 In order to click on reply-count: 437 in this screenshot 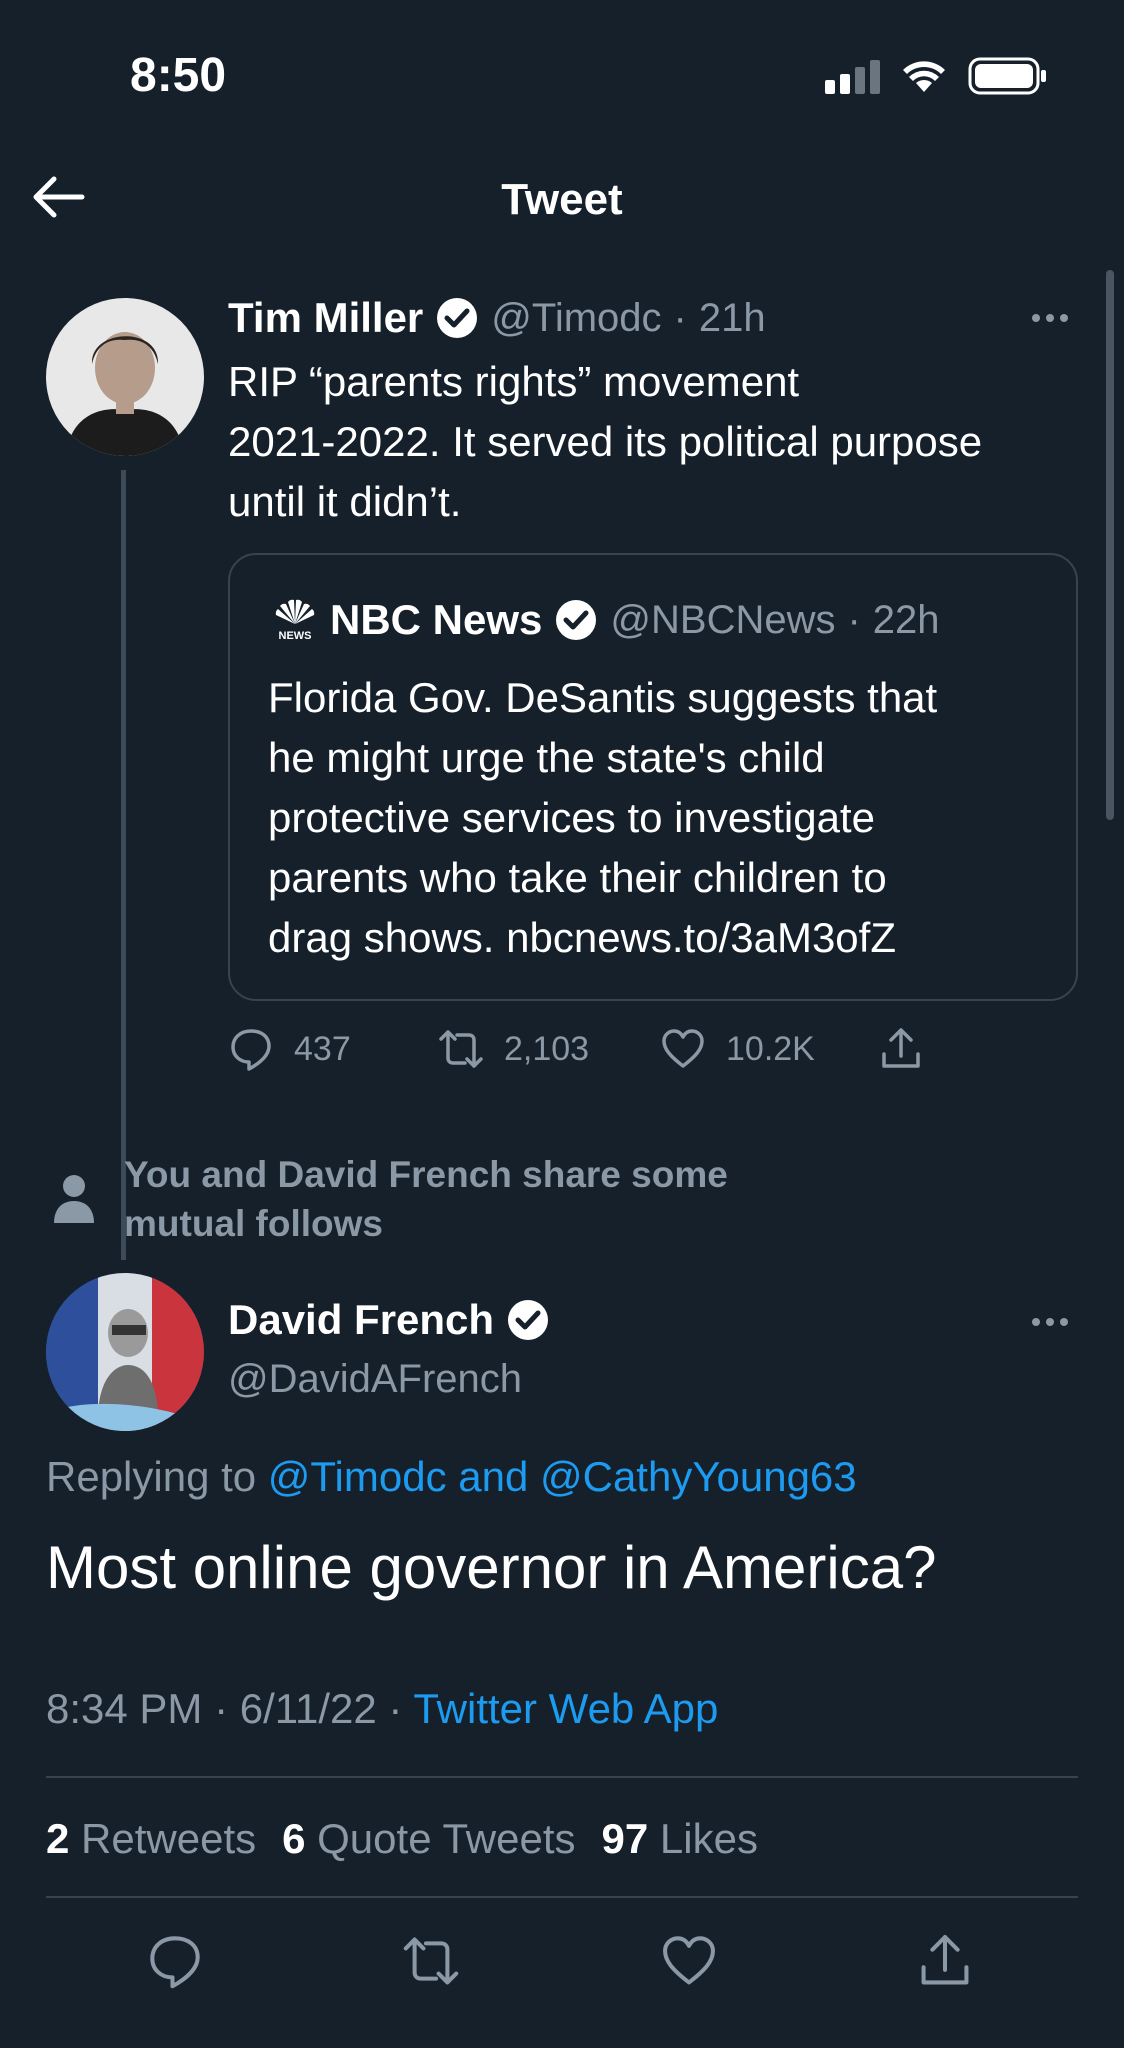, I will do `click(322, 1048)`.